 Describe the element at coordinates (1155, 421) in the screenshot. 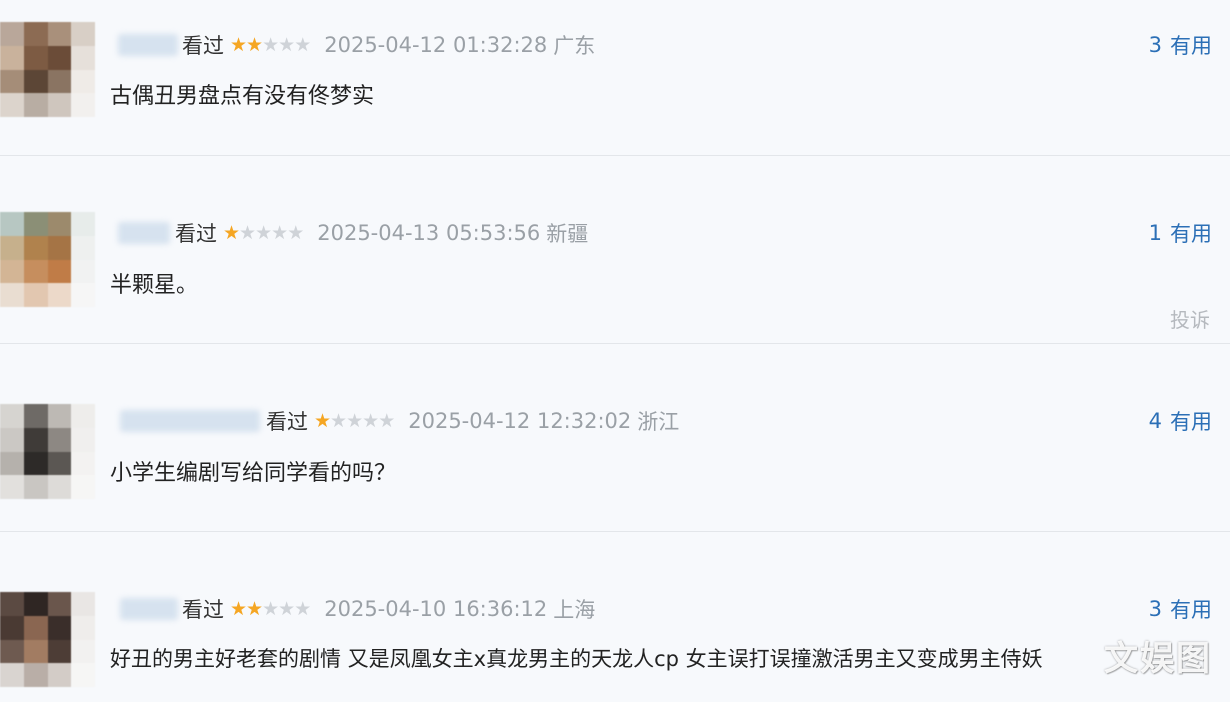

I see `useful-count: 4` at that location.